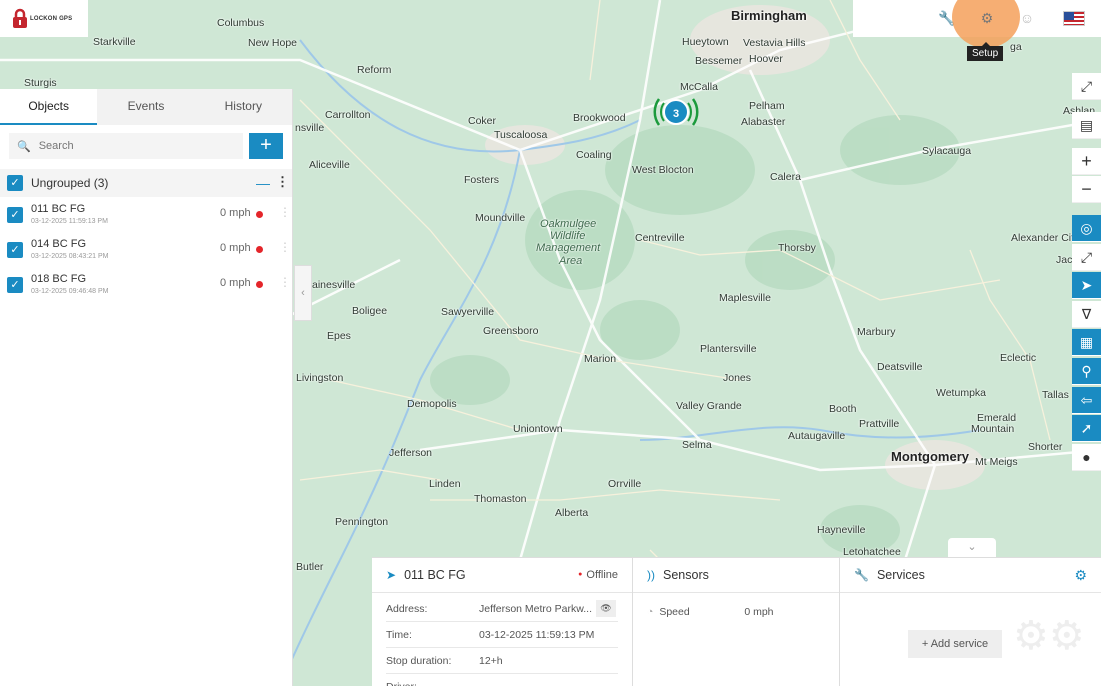  I want to click on search-box: 🔍, so click(126, 146).